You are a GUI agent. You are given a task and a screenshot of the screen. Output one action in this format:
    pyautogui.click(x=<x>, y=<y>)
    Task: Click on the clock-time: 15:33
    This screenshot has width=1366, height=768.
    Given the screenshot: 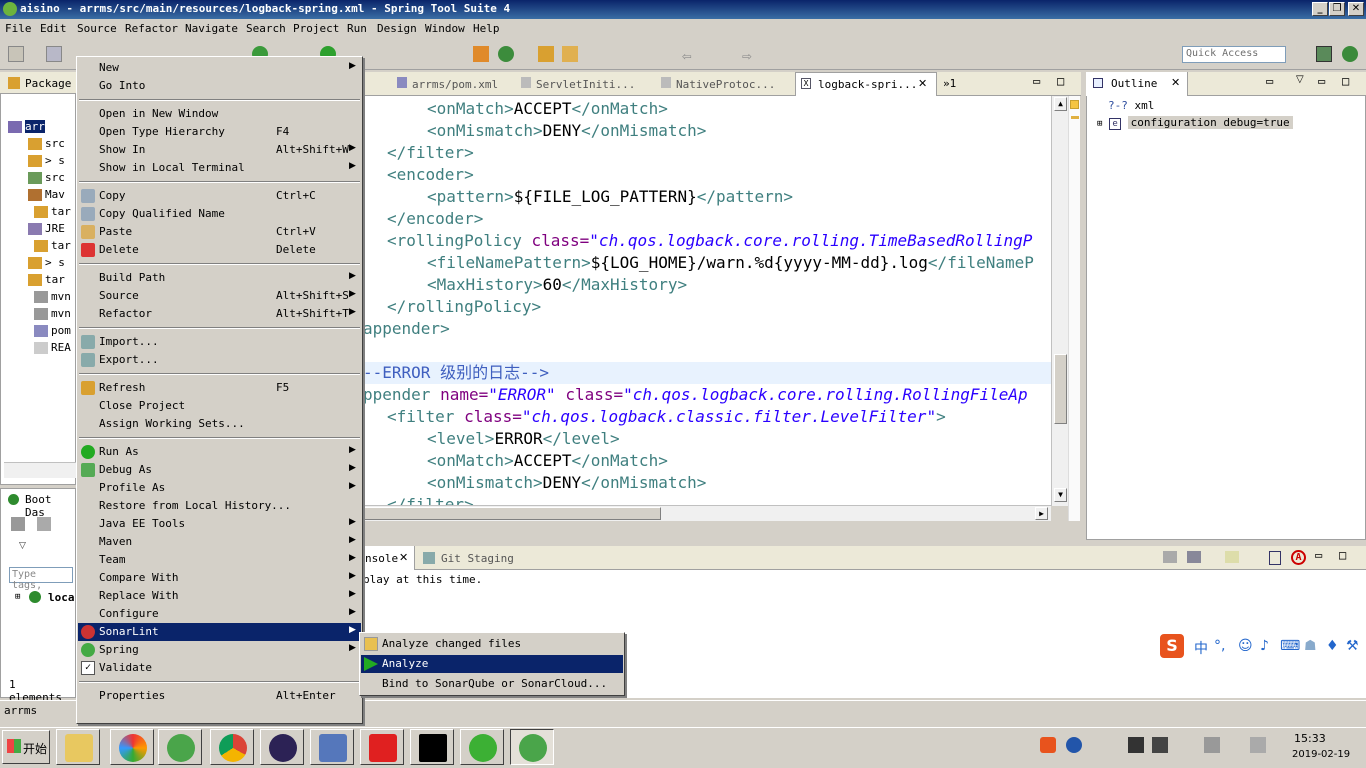 What is the action you would take?
    pyautogui.click(x=1310, y=738)
    